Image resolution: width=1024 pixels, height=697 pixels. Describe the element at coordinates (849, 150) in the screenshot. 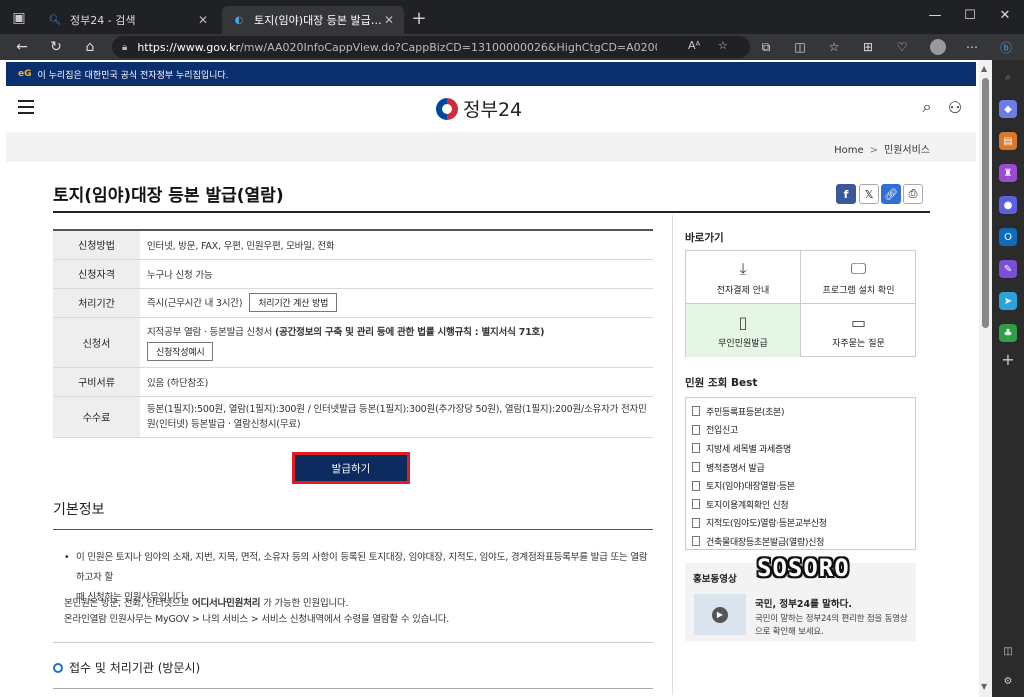

I see `breadcrumb-home: Home` at that location.